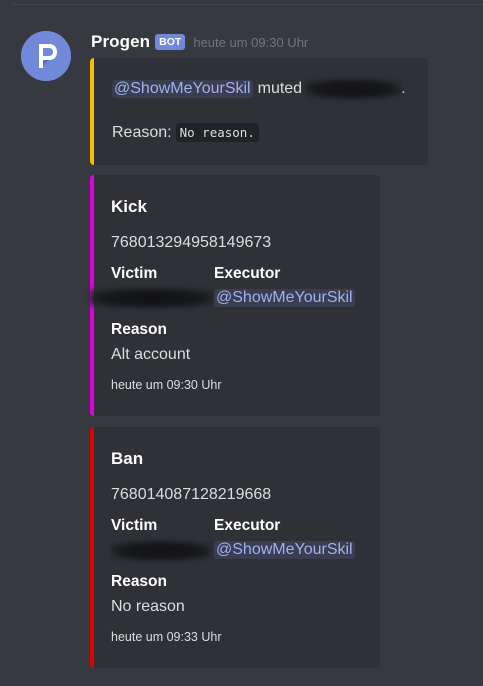  I want to click on case-id: 768013294958149673, so click(191, 242).